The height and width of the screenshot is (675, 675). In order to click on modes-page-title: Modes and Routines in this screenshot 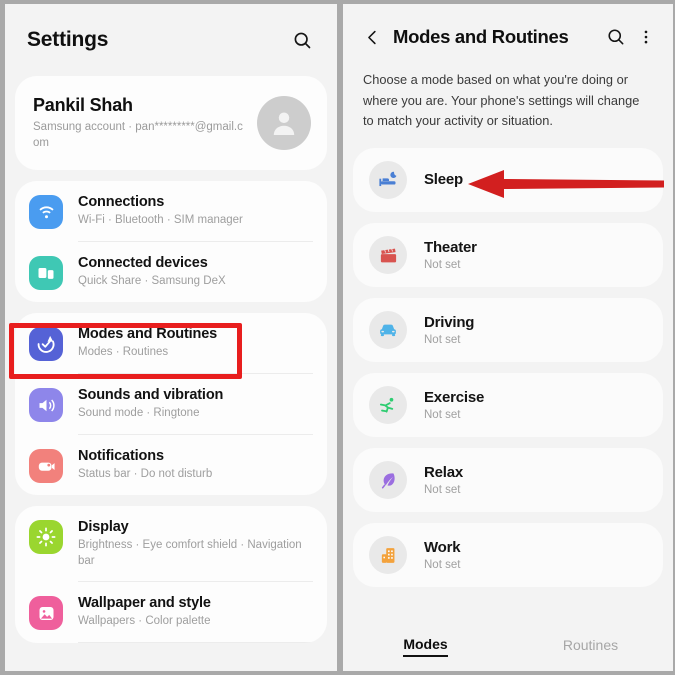, I will do `click(481, 36)`.